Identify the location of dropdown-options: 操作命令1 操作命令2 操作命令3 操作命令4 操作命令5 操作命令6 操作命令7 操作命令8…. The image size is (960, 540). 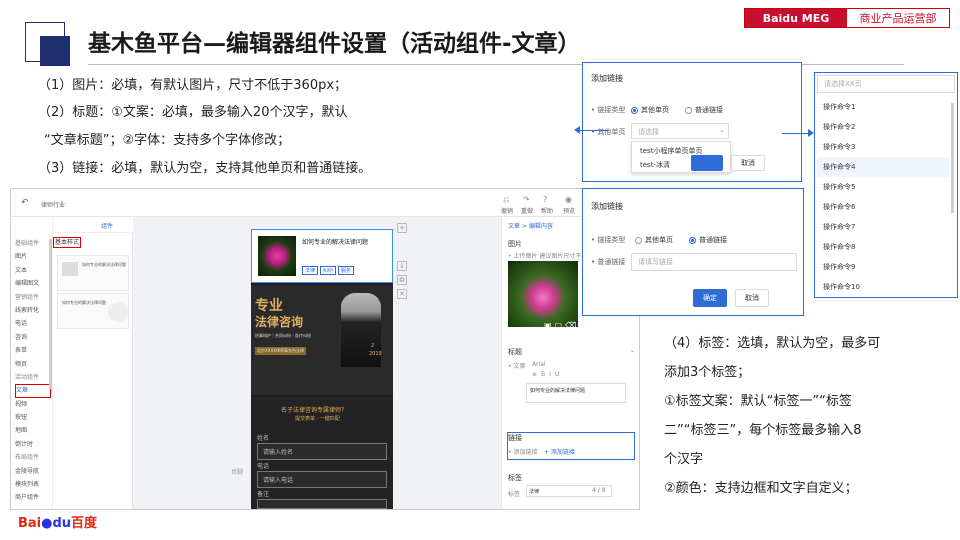
(883, 197).